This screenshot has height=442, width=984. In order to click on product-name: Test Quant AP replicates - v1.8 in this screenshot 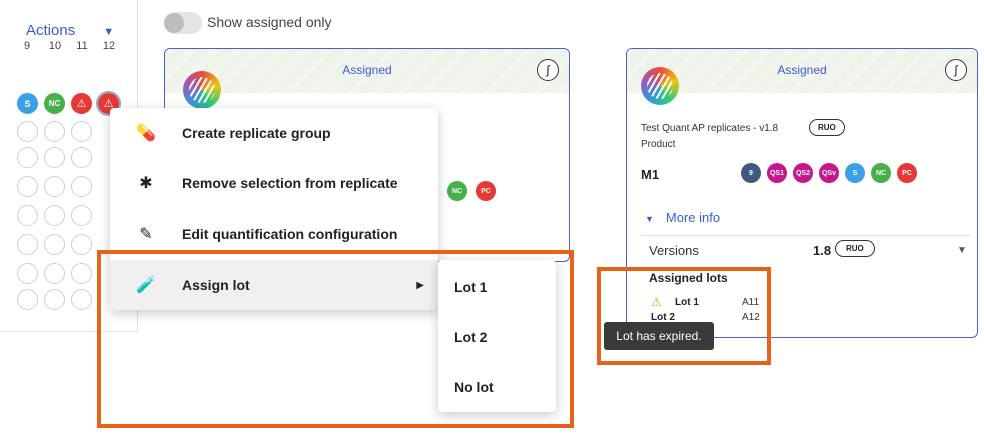, I will do `click(710, 128)`.